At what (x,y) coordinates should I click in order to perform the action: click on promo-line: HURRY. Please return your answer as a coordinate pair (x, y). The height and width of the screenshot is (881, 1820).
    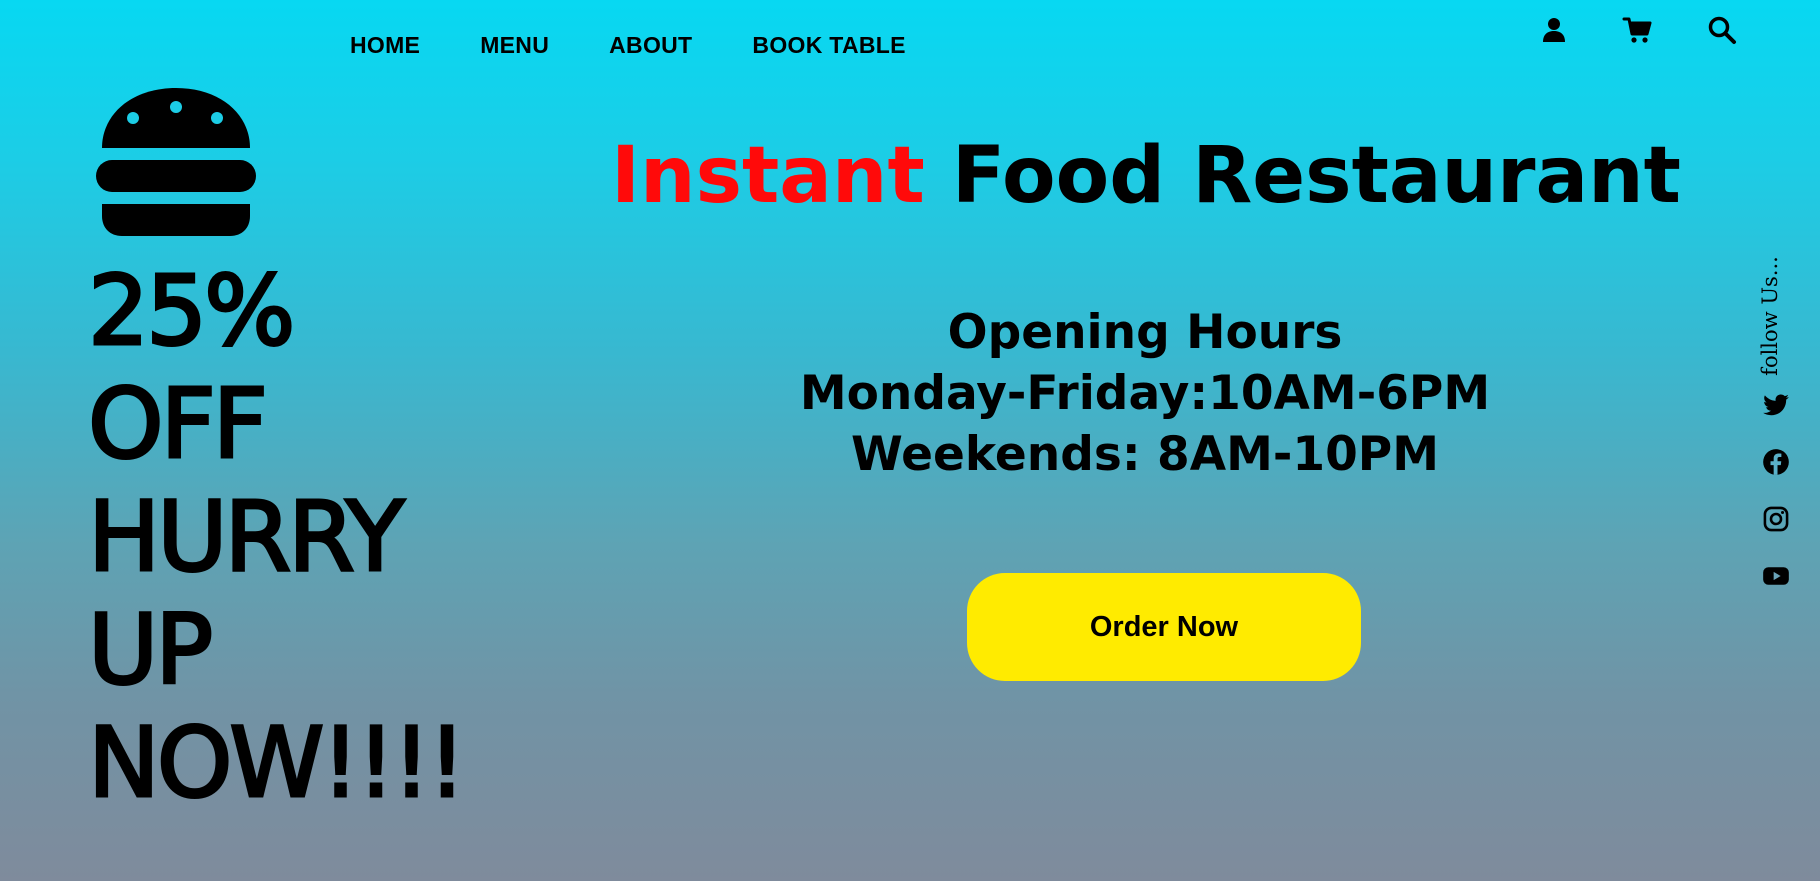
    Looking at the image, I should click on (245, 537).